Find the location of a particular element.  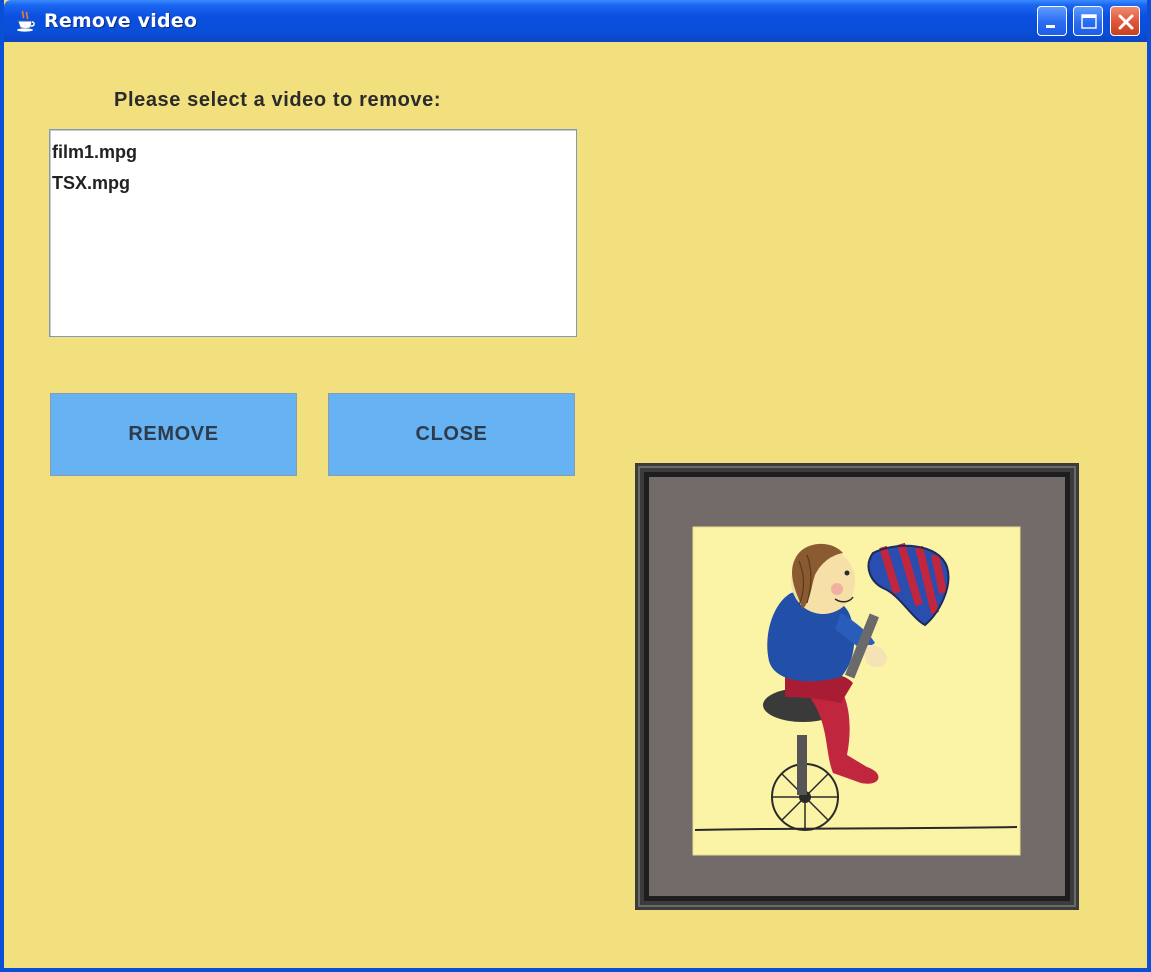

close-window-button is located at coordinates (1125, 21).